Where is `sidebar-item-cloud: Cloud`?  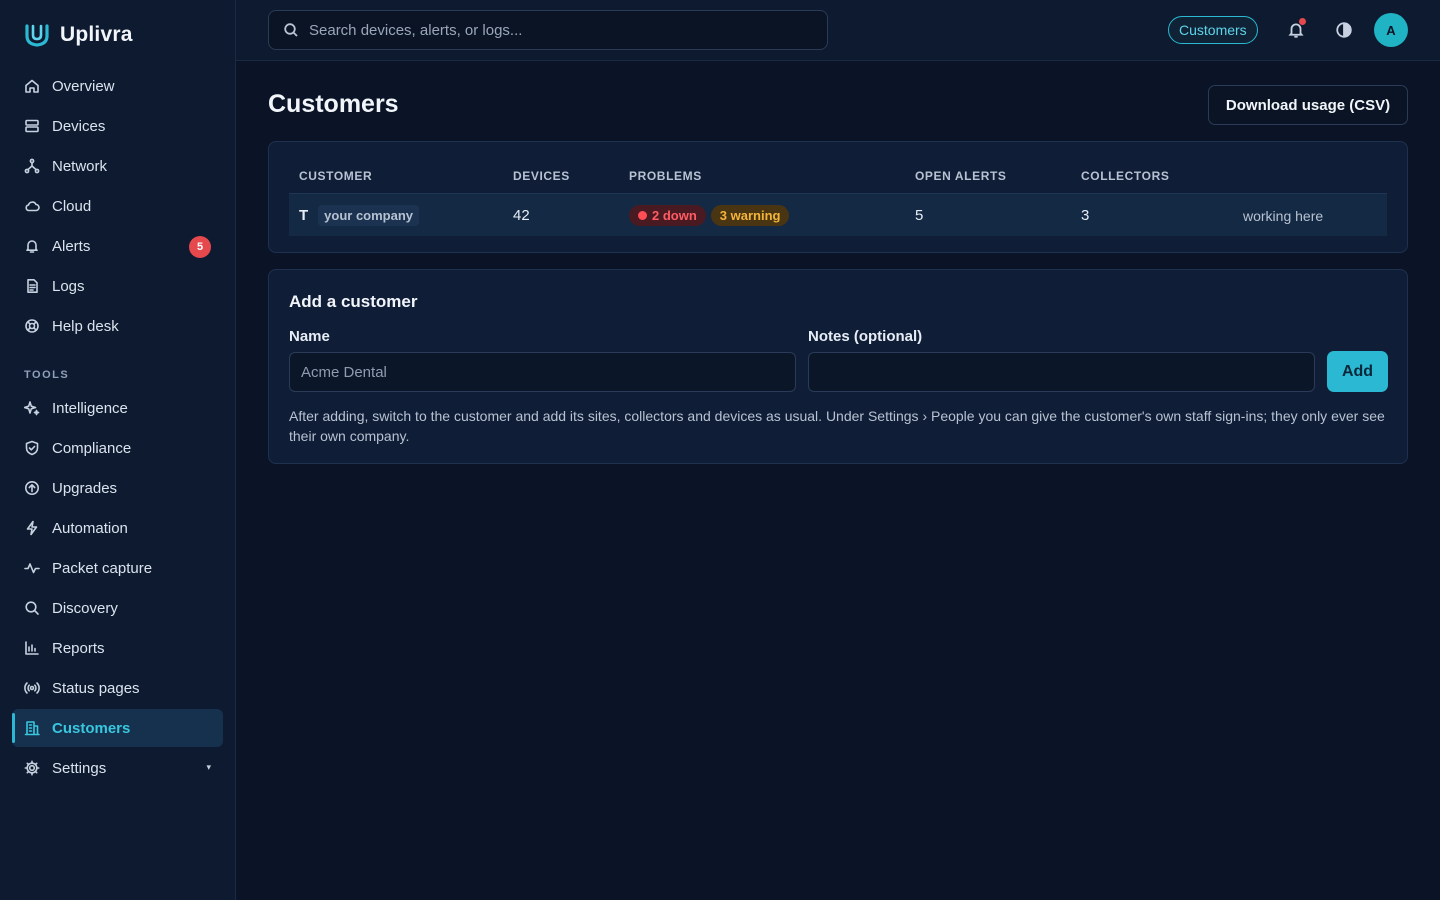
sidebar-item-cloud: Cloud is located at coordinates (117, 206).